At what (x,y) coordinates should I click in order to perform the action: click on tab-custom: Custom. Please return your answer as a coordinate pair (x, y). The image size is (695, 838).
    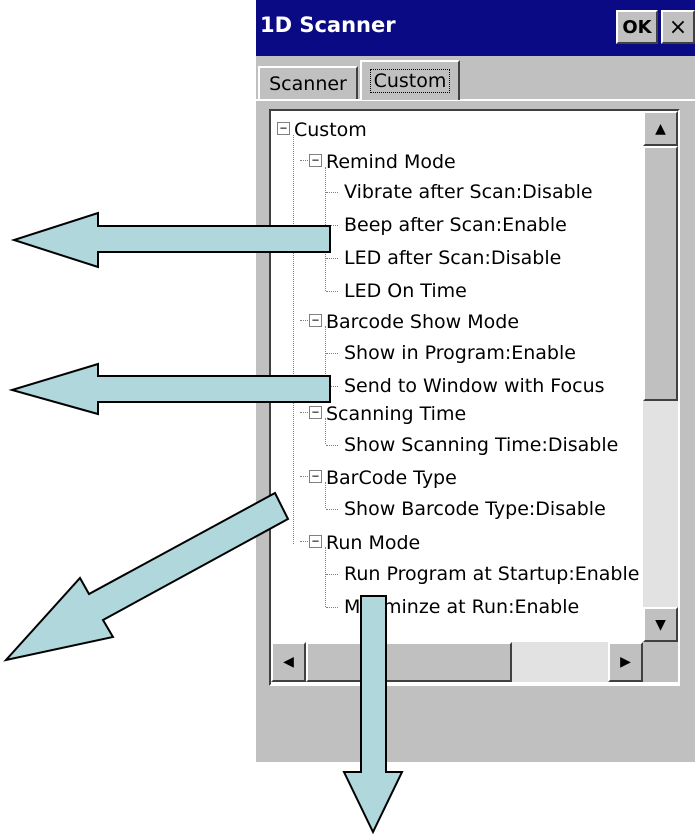
    Looking at the image, I should click on (410, 80).